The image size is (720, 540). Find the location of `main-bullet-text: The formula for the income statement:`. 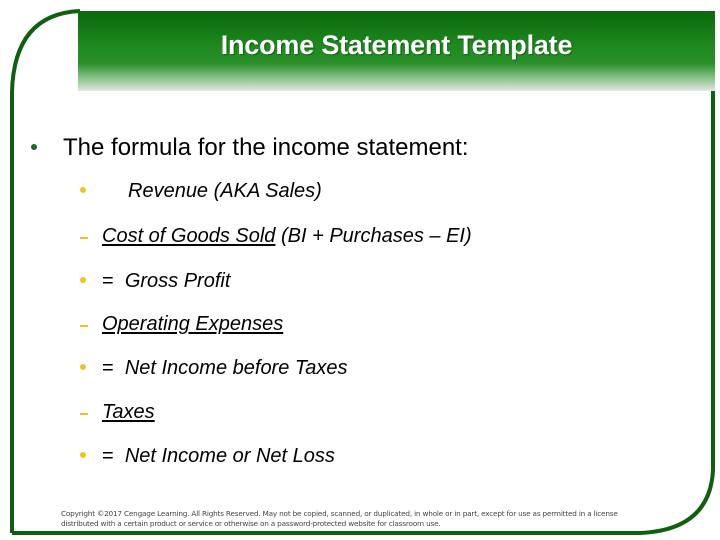

main-bullet-text: The formula for the income statement: is located at coordinates (266, 147).